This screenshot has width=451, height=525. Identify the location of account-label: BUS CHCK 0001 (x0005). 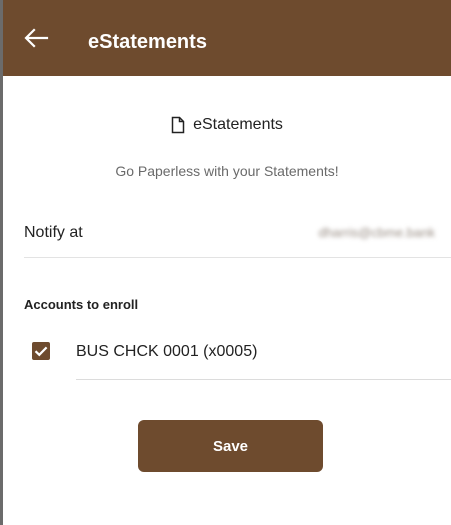
(167, 351).